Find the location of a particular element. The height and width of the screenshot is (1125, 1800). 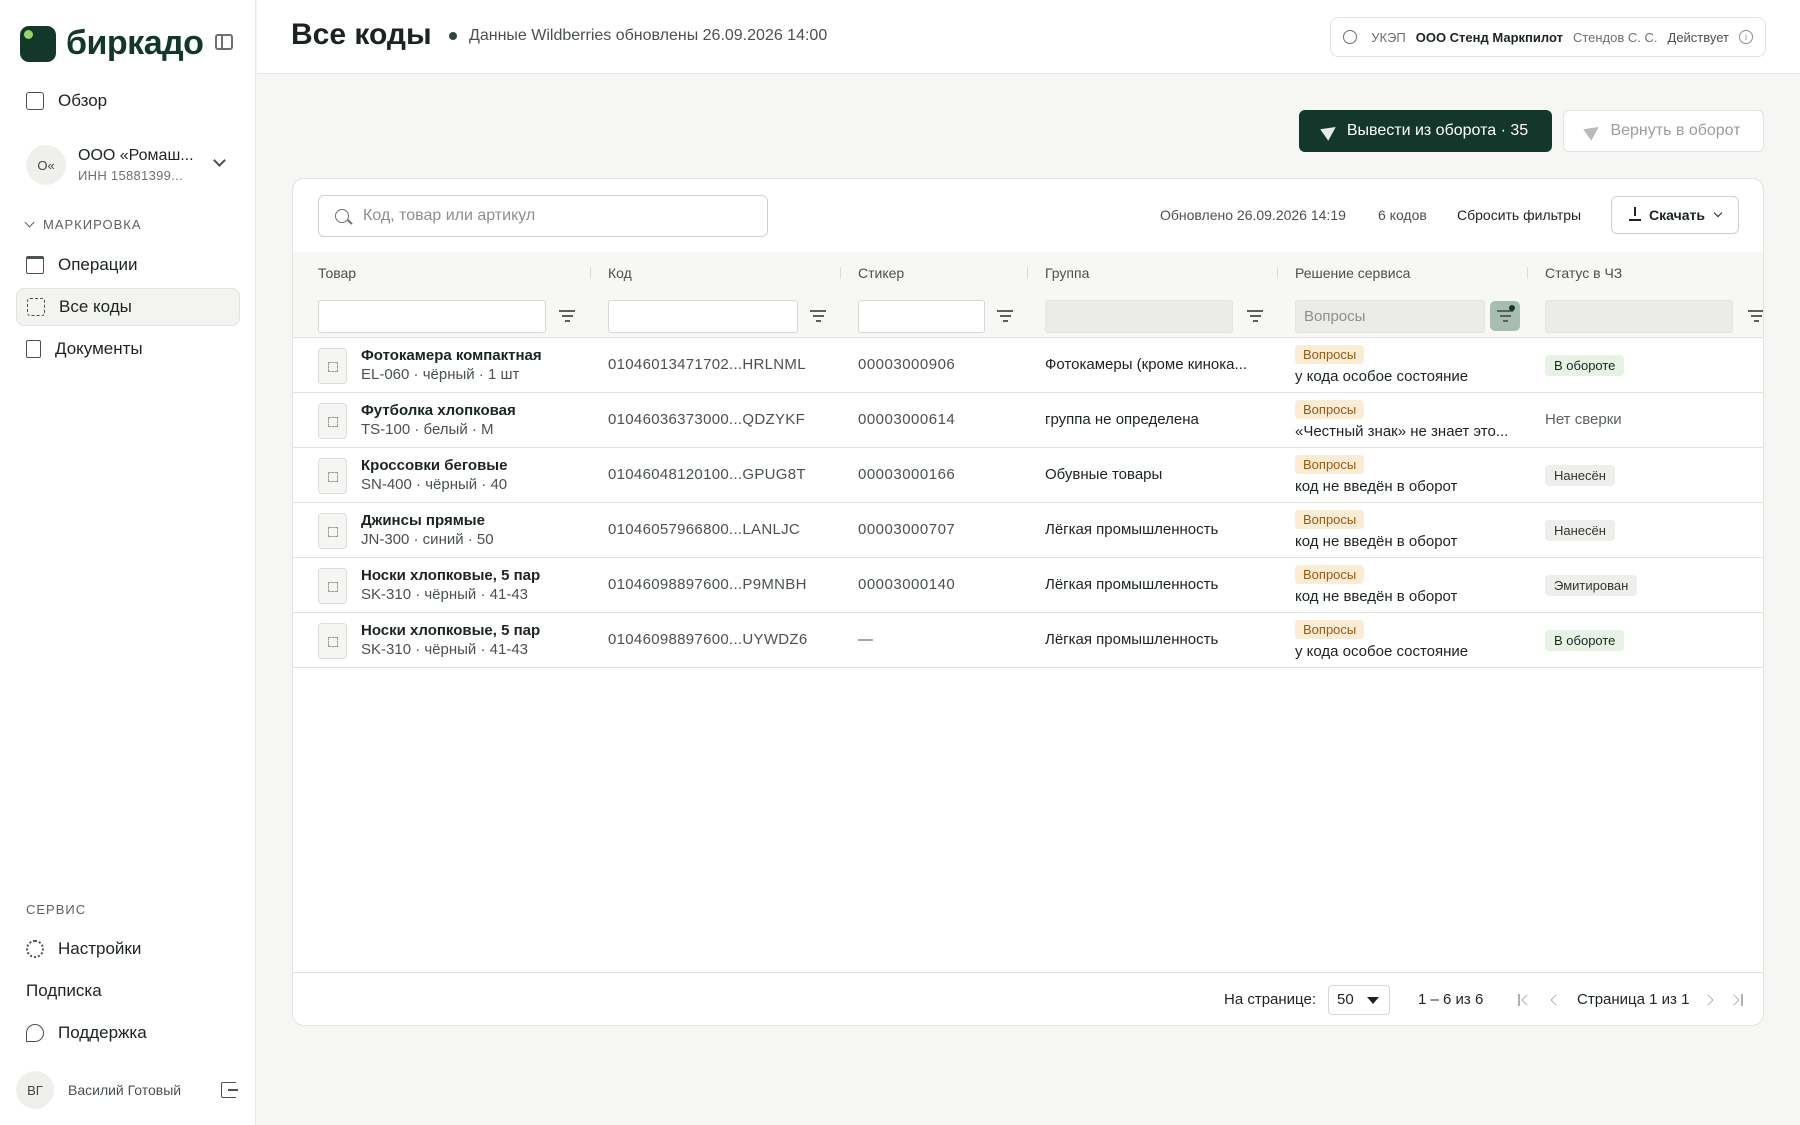

column-header-decision: Решение сервиса is located at coordinates (1352, 273).